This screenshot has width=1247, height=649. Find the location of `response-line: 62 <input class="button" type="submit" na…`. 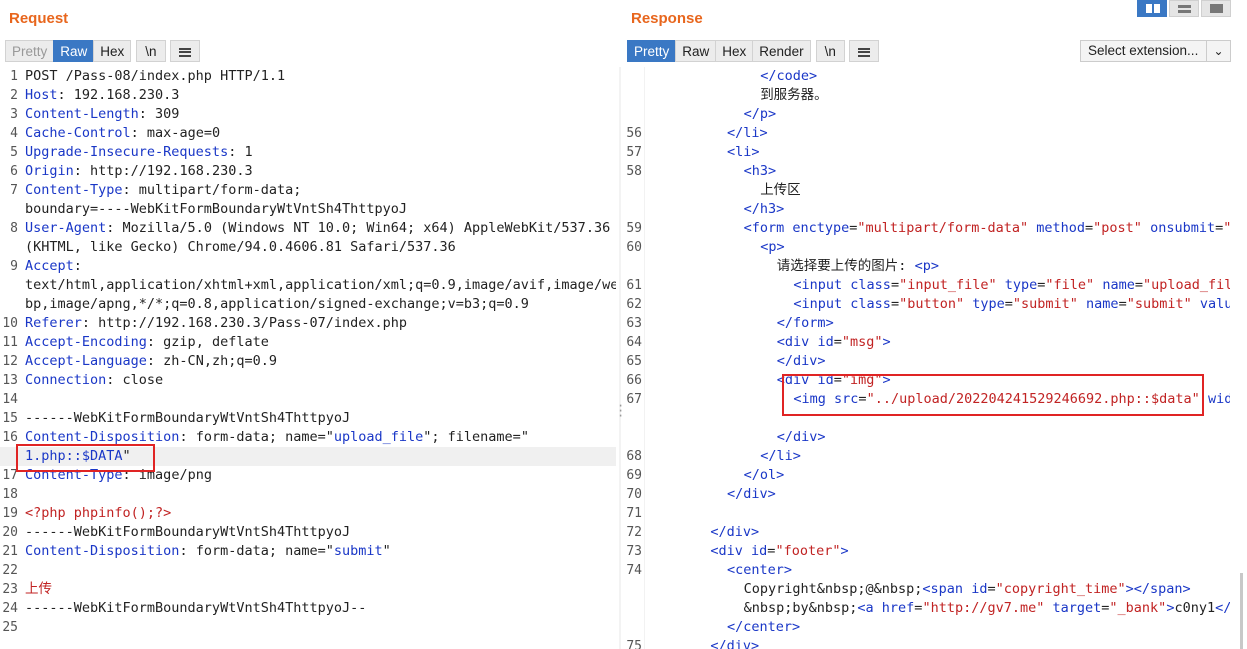

response-line: 62 <input class="button" type="submit" na… is located at coordinates (927, 304).